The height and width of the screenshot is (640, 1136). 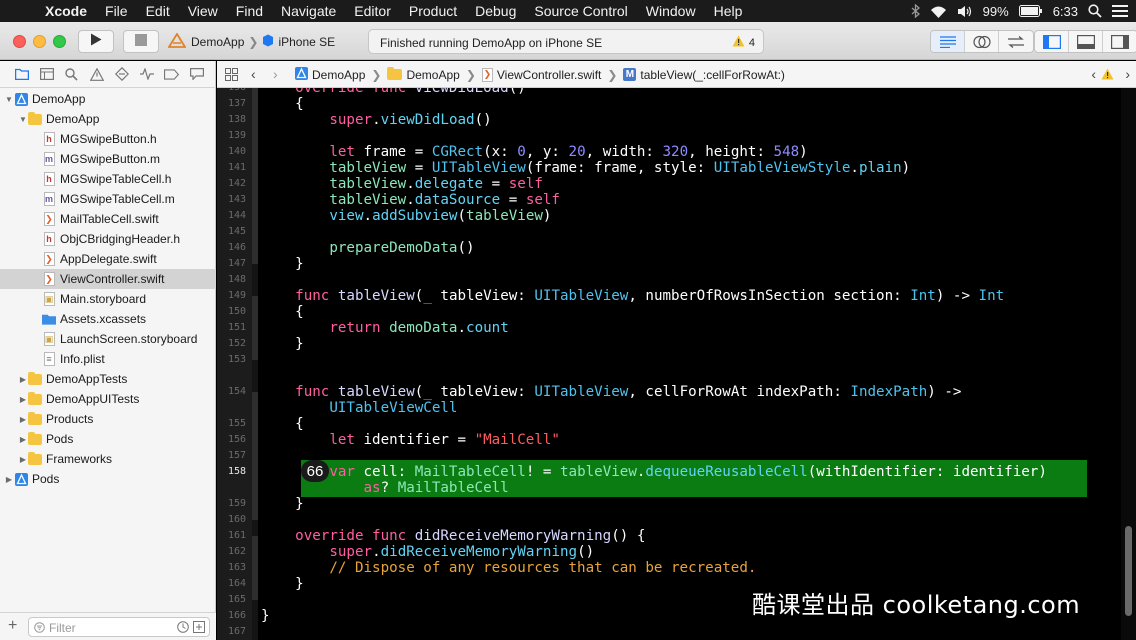 I want to click on project-navigator-tab-icon, so click(x=21, y=74).